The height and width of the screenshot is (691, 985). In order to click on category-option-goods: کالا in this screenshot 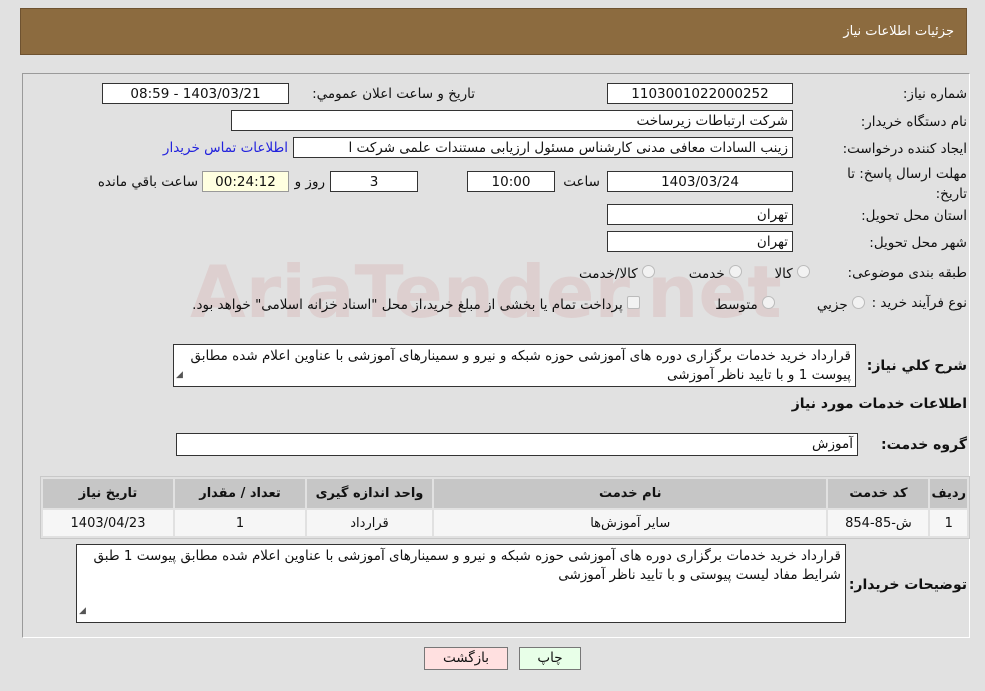, I will do `click(792, 273)`.